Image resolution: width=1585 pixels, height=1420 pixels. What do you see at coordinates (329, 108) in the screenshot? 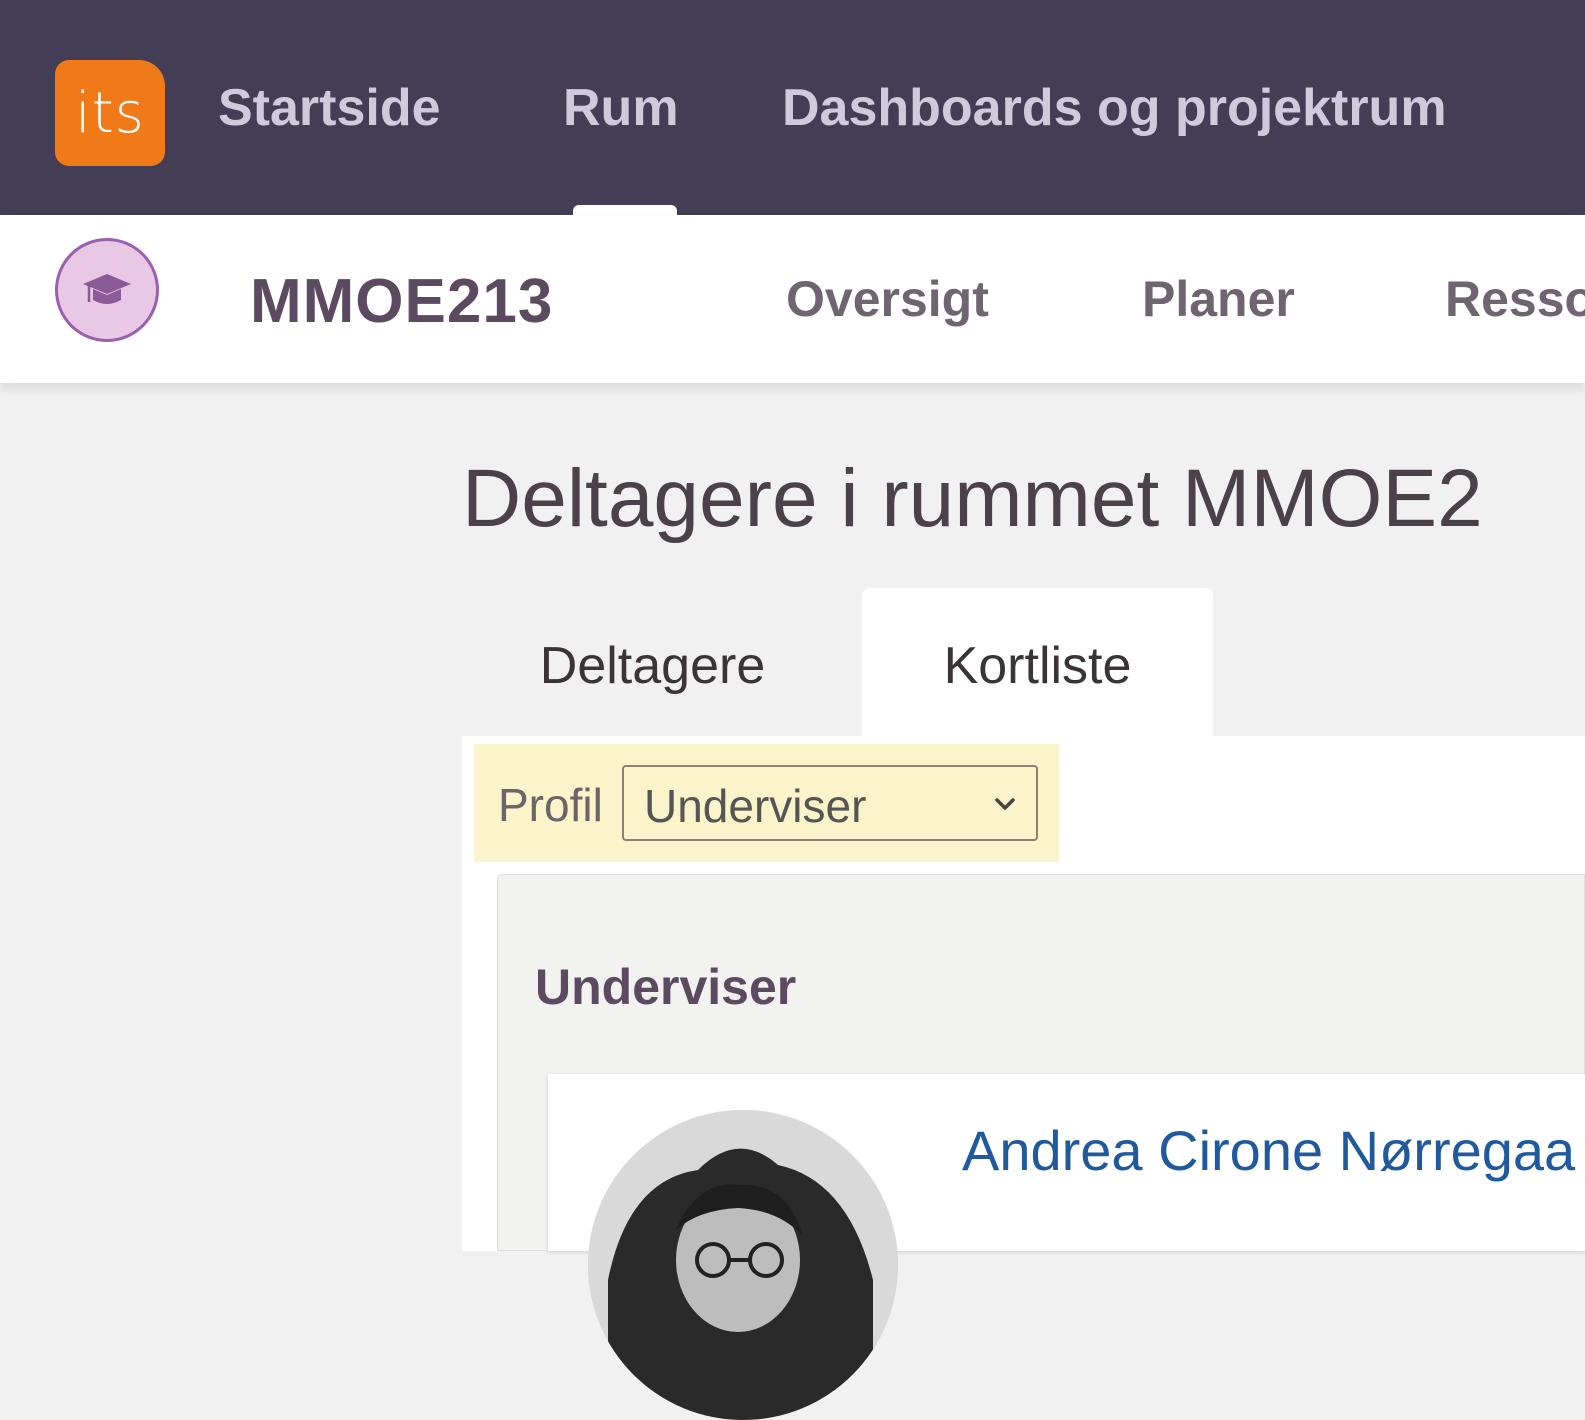
I see `nav-startside: Startside` at bounding box center [329, 108].